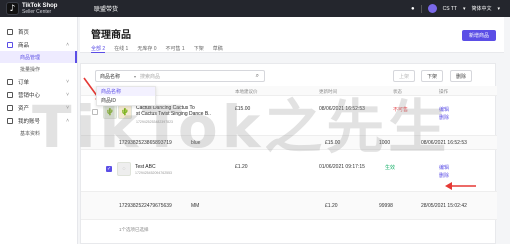  What do you see at coordinates (180, 76) in the screenshot?
I see `search-filter: 商品名称 ▾ 搜索商品 ⌕` at bounding box center [180, 76].